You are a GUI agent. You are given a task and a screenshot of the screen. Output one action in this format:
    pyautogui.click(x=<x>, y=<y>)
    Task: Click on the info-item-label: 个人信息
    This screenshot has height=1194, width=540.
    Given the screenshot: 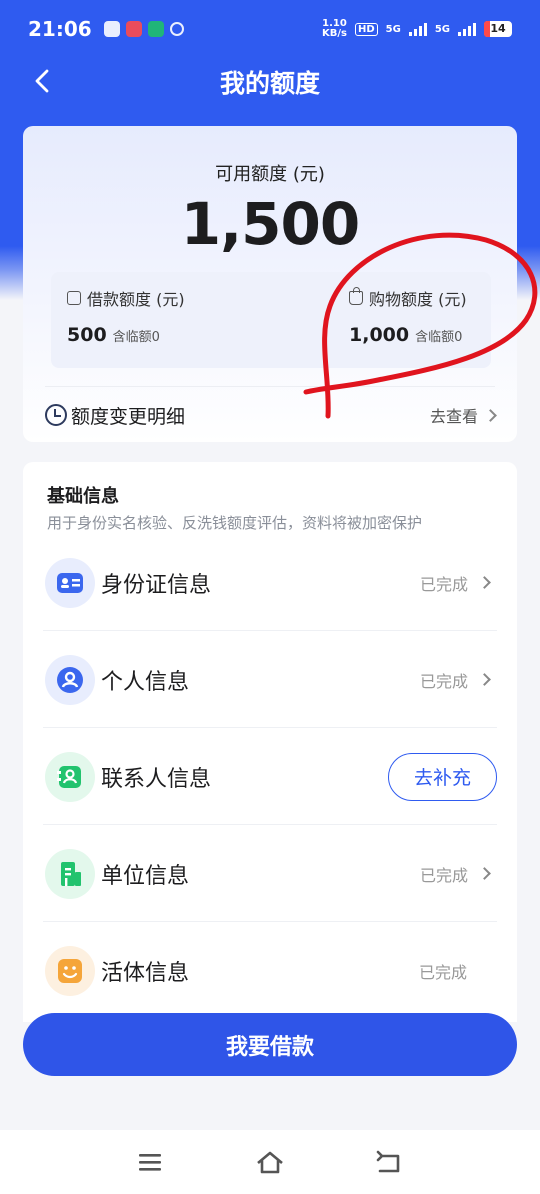 What is the action you would take?
    pyautogui.click(x=145, y=682)
    